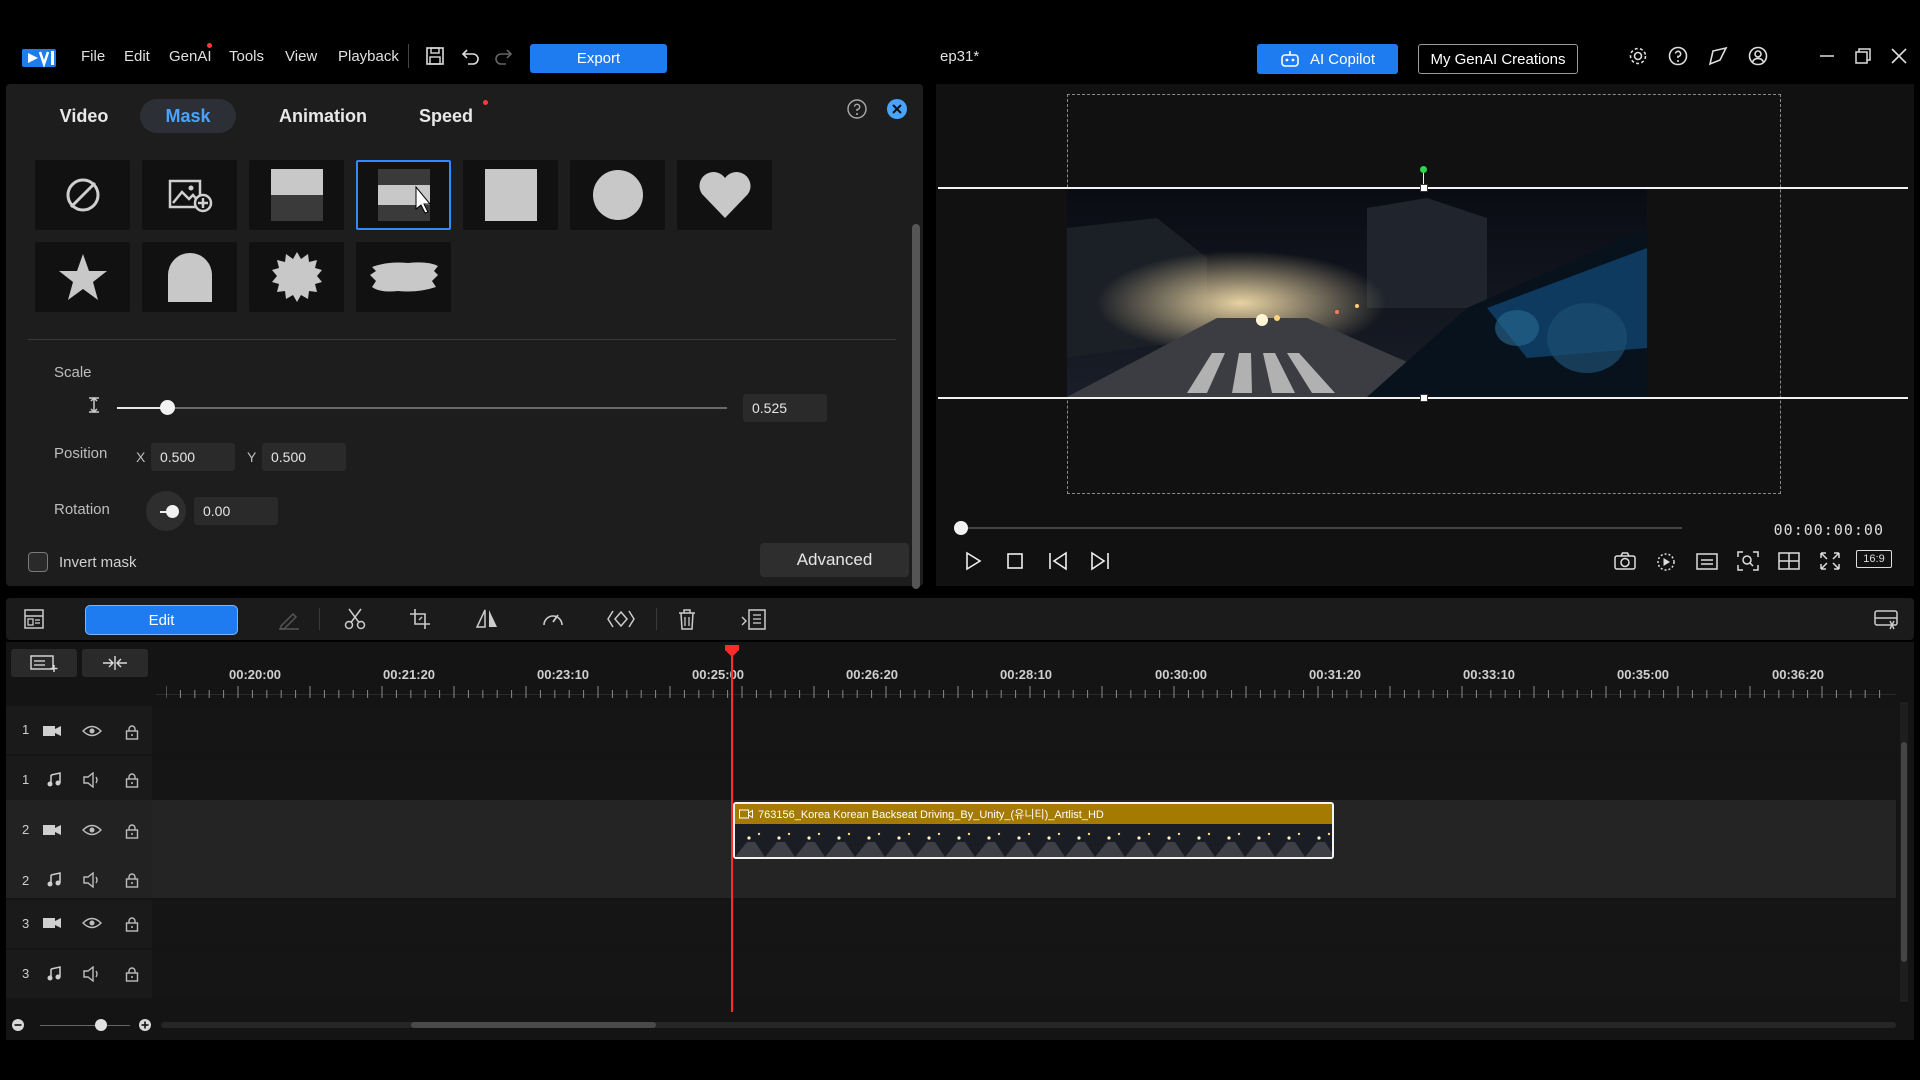  I want to click on settings-icon, so click(1638, 56).